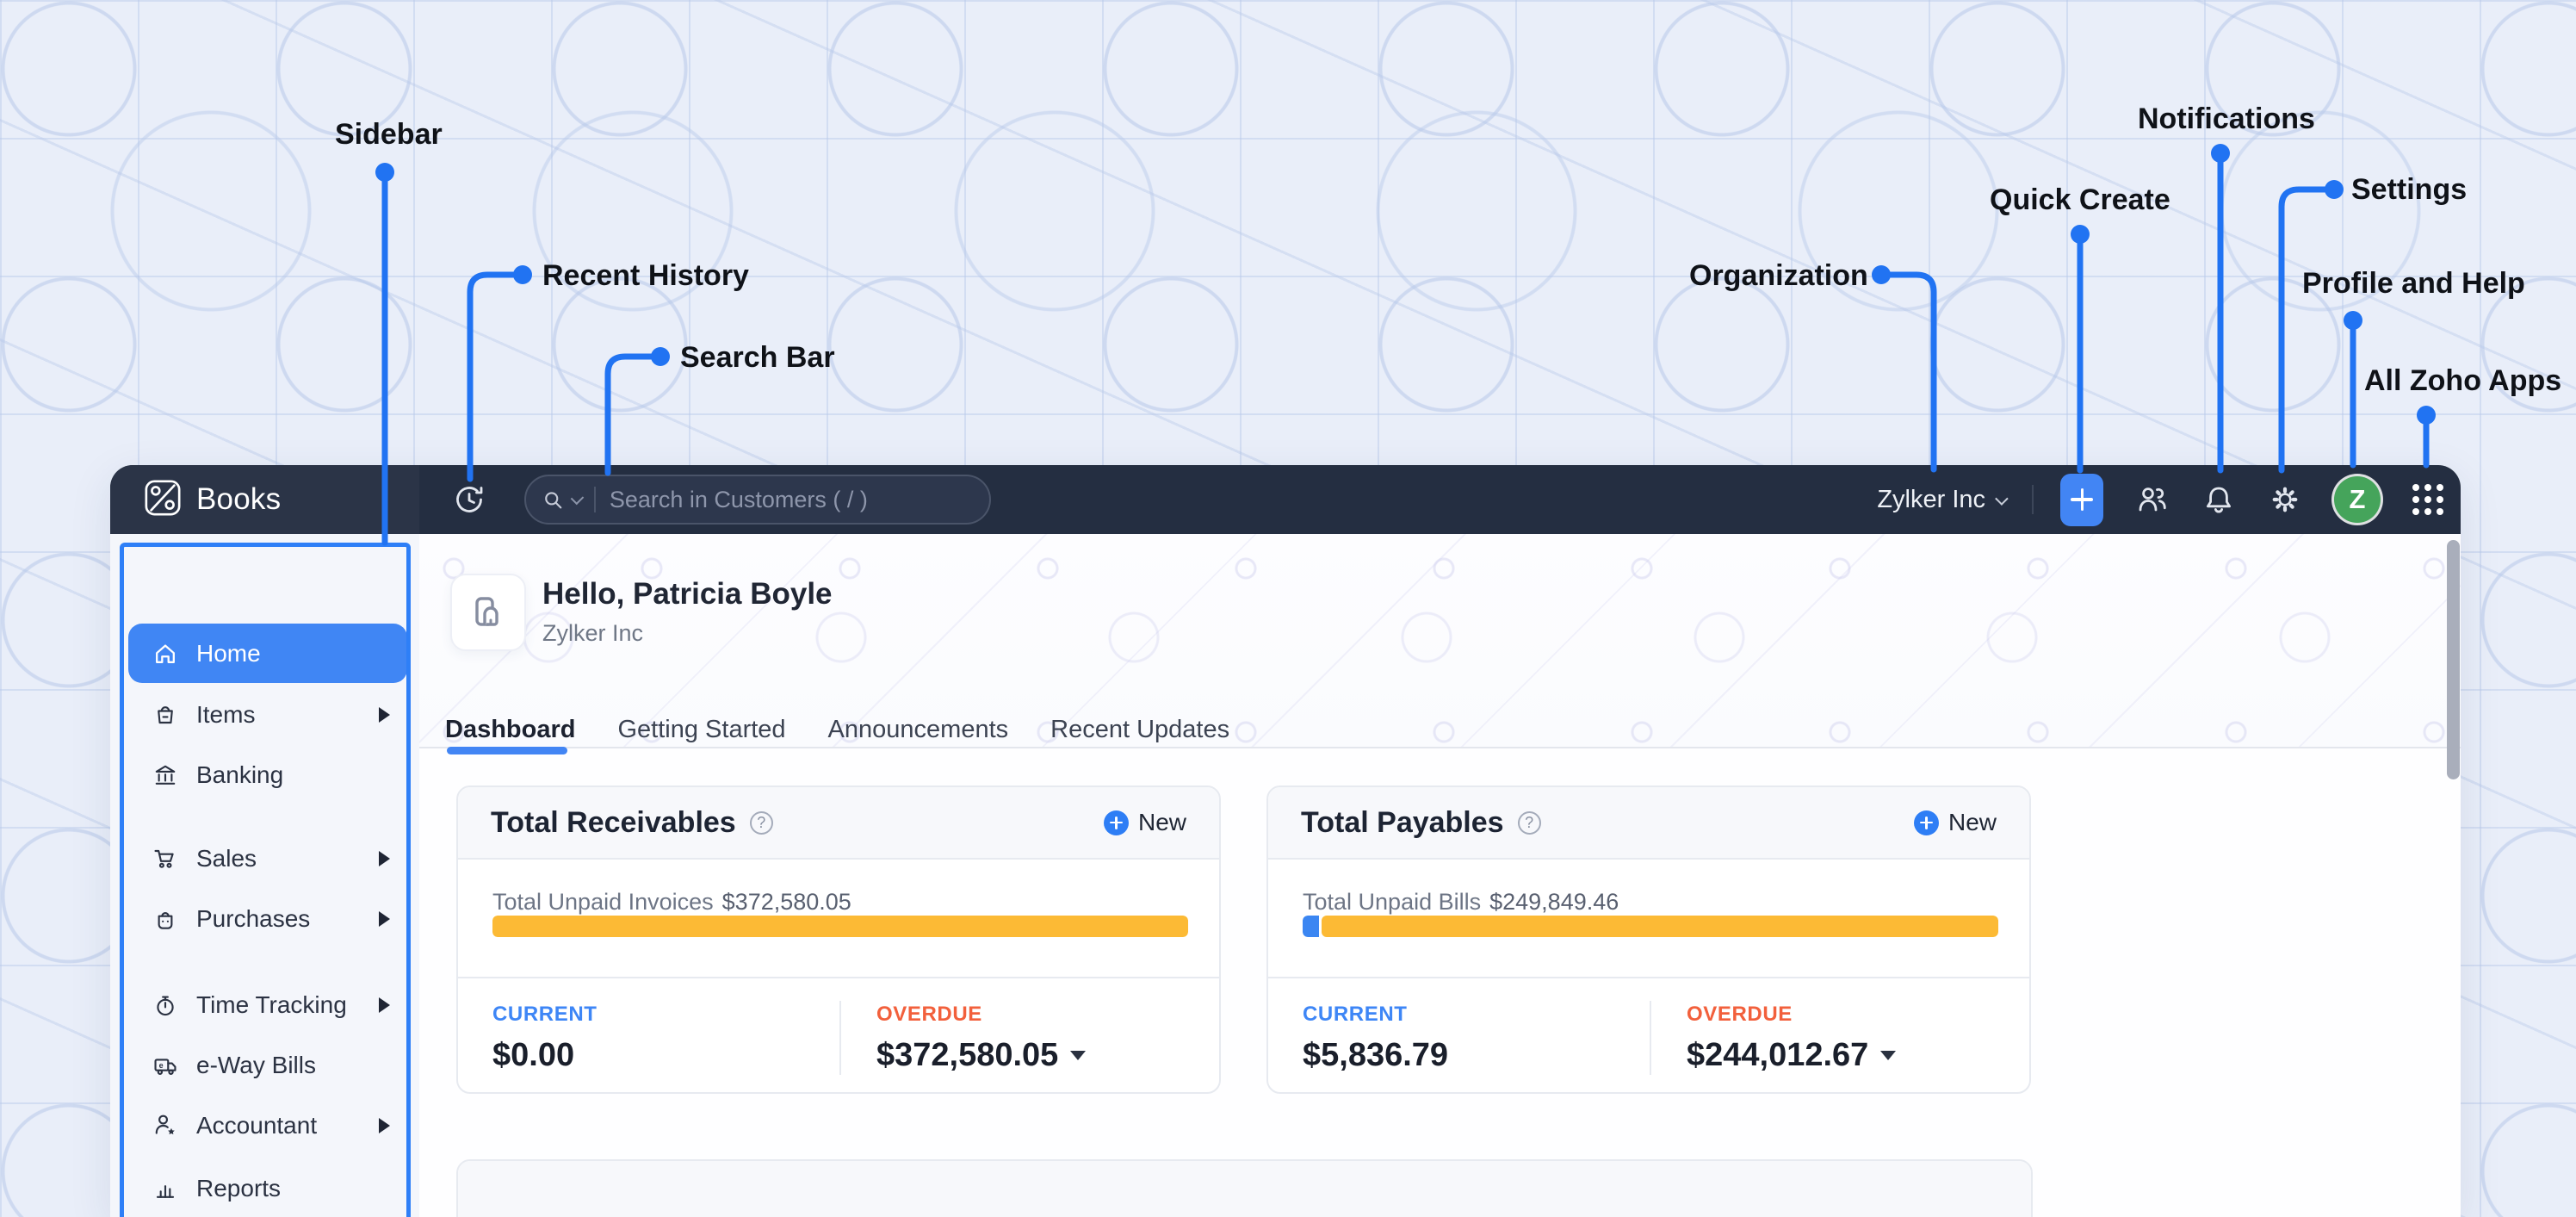 The height and width of the screenshot is (1217, 2576). What do you see at coordinates (1778, 1055) in the screenshot?
I see `overdue-amount: $244,012.67` at bounding box center [1778, 1055].